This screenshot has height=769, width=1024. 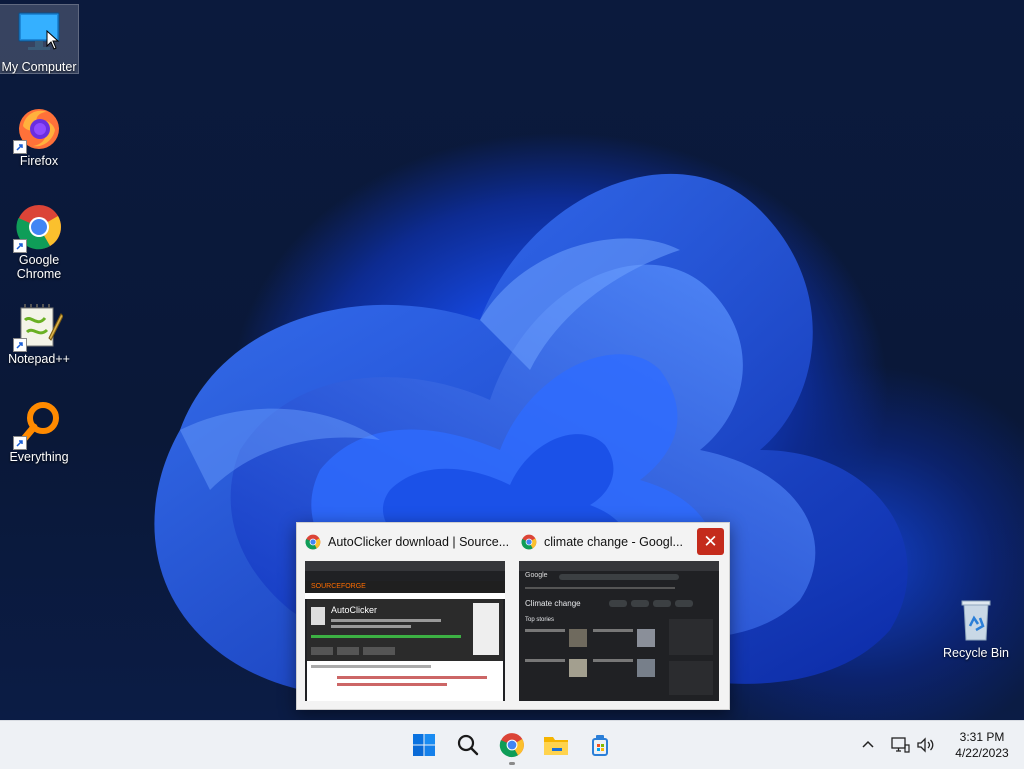 I want to click on close-icon: ✕, so click(x=710, y=541).